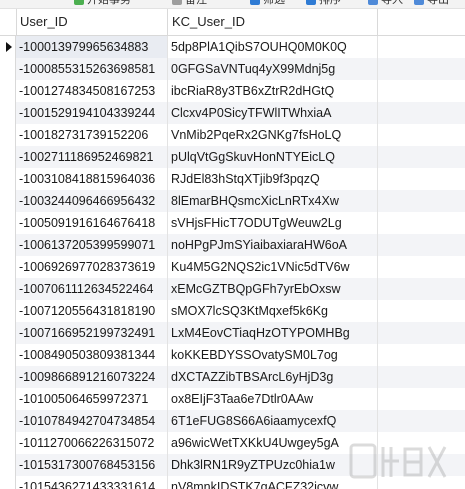 The image size is (465, 489). I want to click on cell-kc-user-id: noHPgPJmSYiaibaxiaraHW6oA, so click(273, 245).